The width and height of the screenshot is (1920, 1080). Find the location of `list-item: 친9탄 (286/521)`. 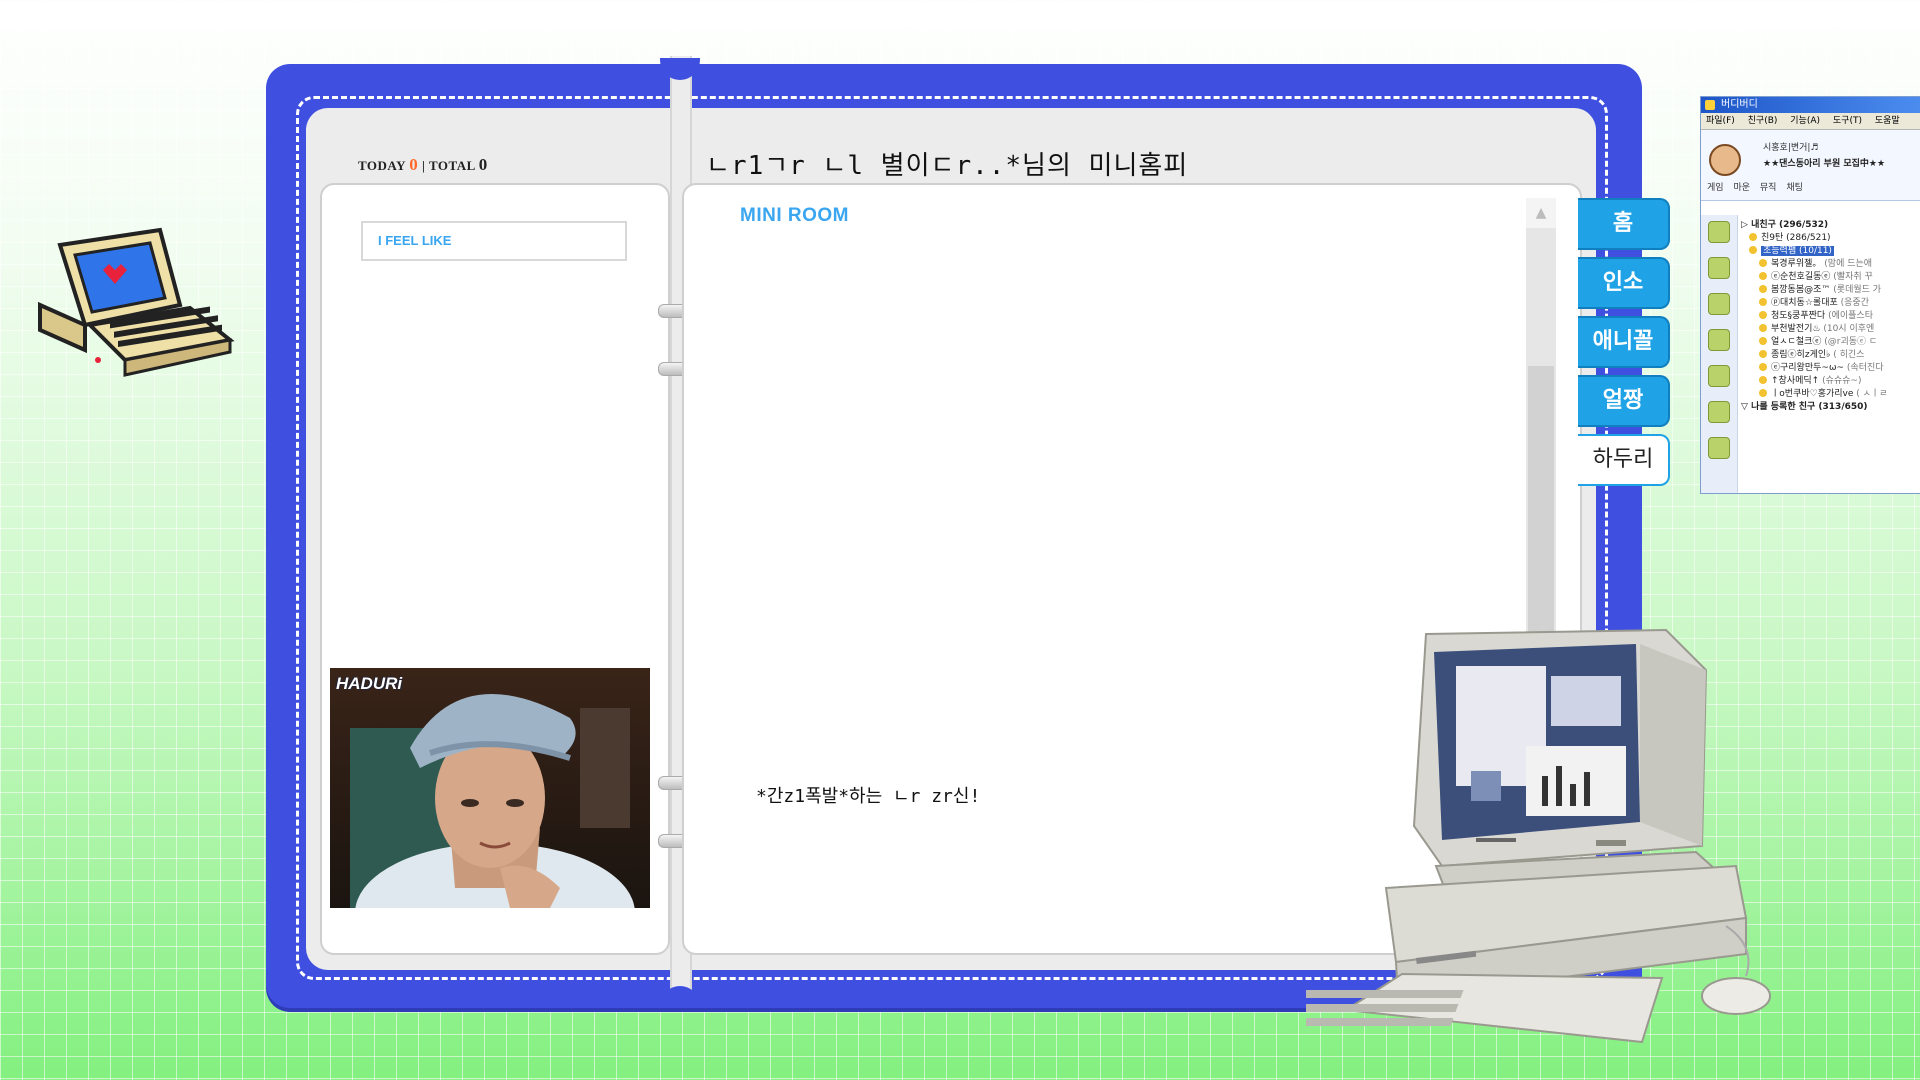

list-item: 친9탄 (286/521) is located at coordinates (1814, 238).